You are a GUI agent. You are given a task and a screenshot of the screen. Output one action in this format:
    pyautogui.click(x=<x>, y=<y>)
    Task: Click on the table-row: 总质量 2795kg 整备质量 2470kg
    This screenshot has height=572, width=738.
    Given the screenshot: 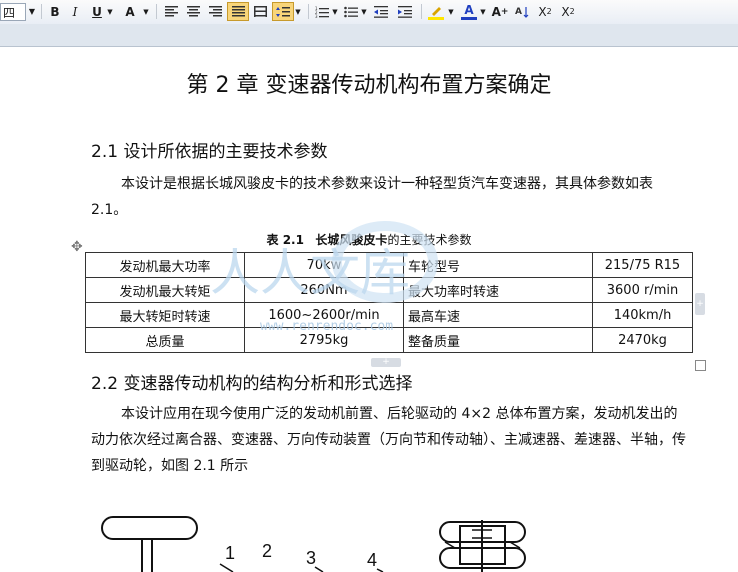 What is the action you would take?
    pyautogui.click(x=389, y=340)
    